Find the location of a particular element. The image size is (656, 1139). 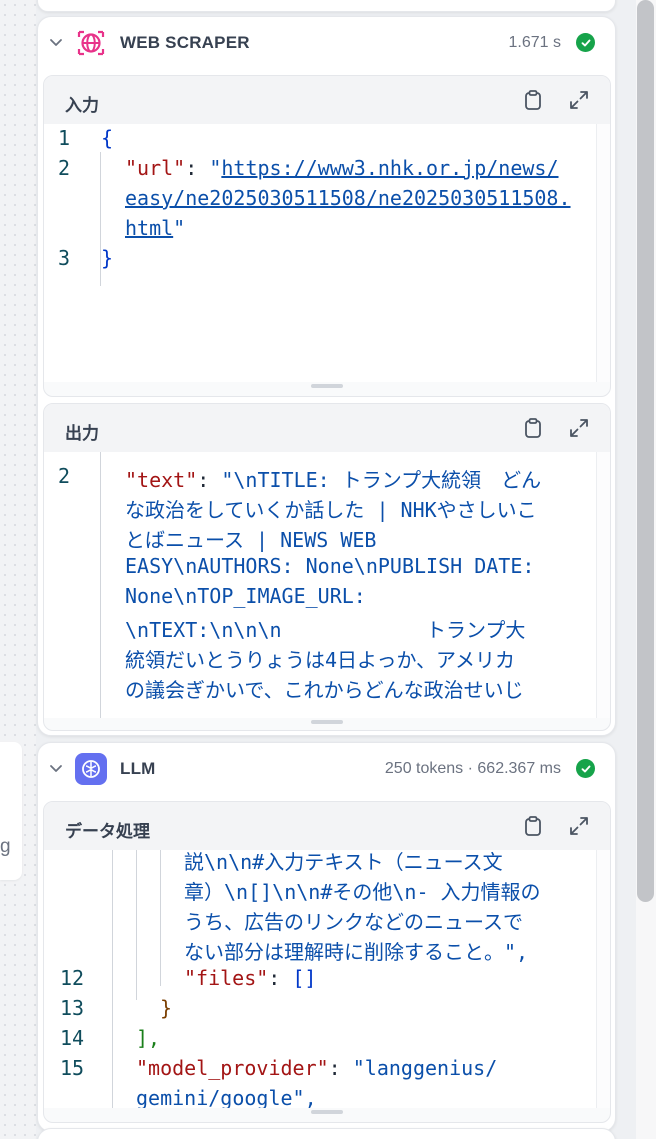

output-panel-title: 出力 is located at coordinates (82, 433).